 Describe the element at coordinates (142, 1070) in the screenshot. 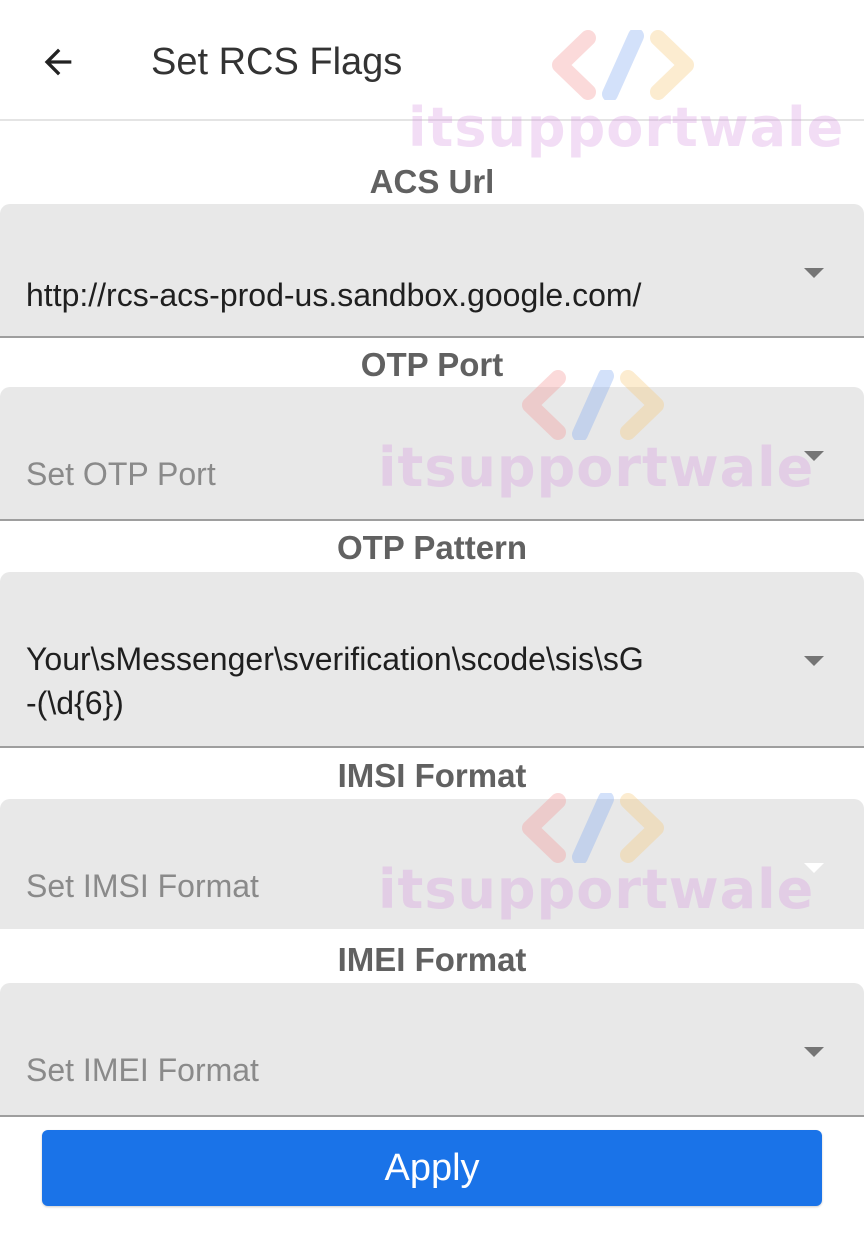

I see `imei-format-placeholder: Set IMEI Format` at that location.